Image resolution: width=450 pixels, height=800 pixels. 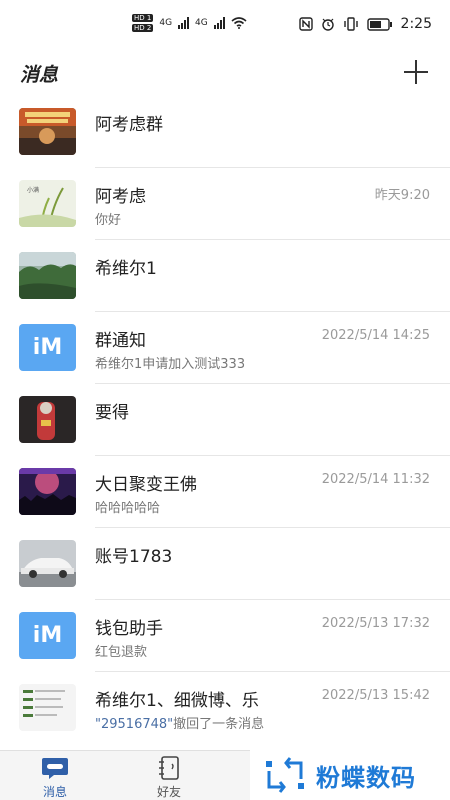 I want to click on chat-bubble-icon, so click(x=55, y=768).